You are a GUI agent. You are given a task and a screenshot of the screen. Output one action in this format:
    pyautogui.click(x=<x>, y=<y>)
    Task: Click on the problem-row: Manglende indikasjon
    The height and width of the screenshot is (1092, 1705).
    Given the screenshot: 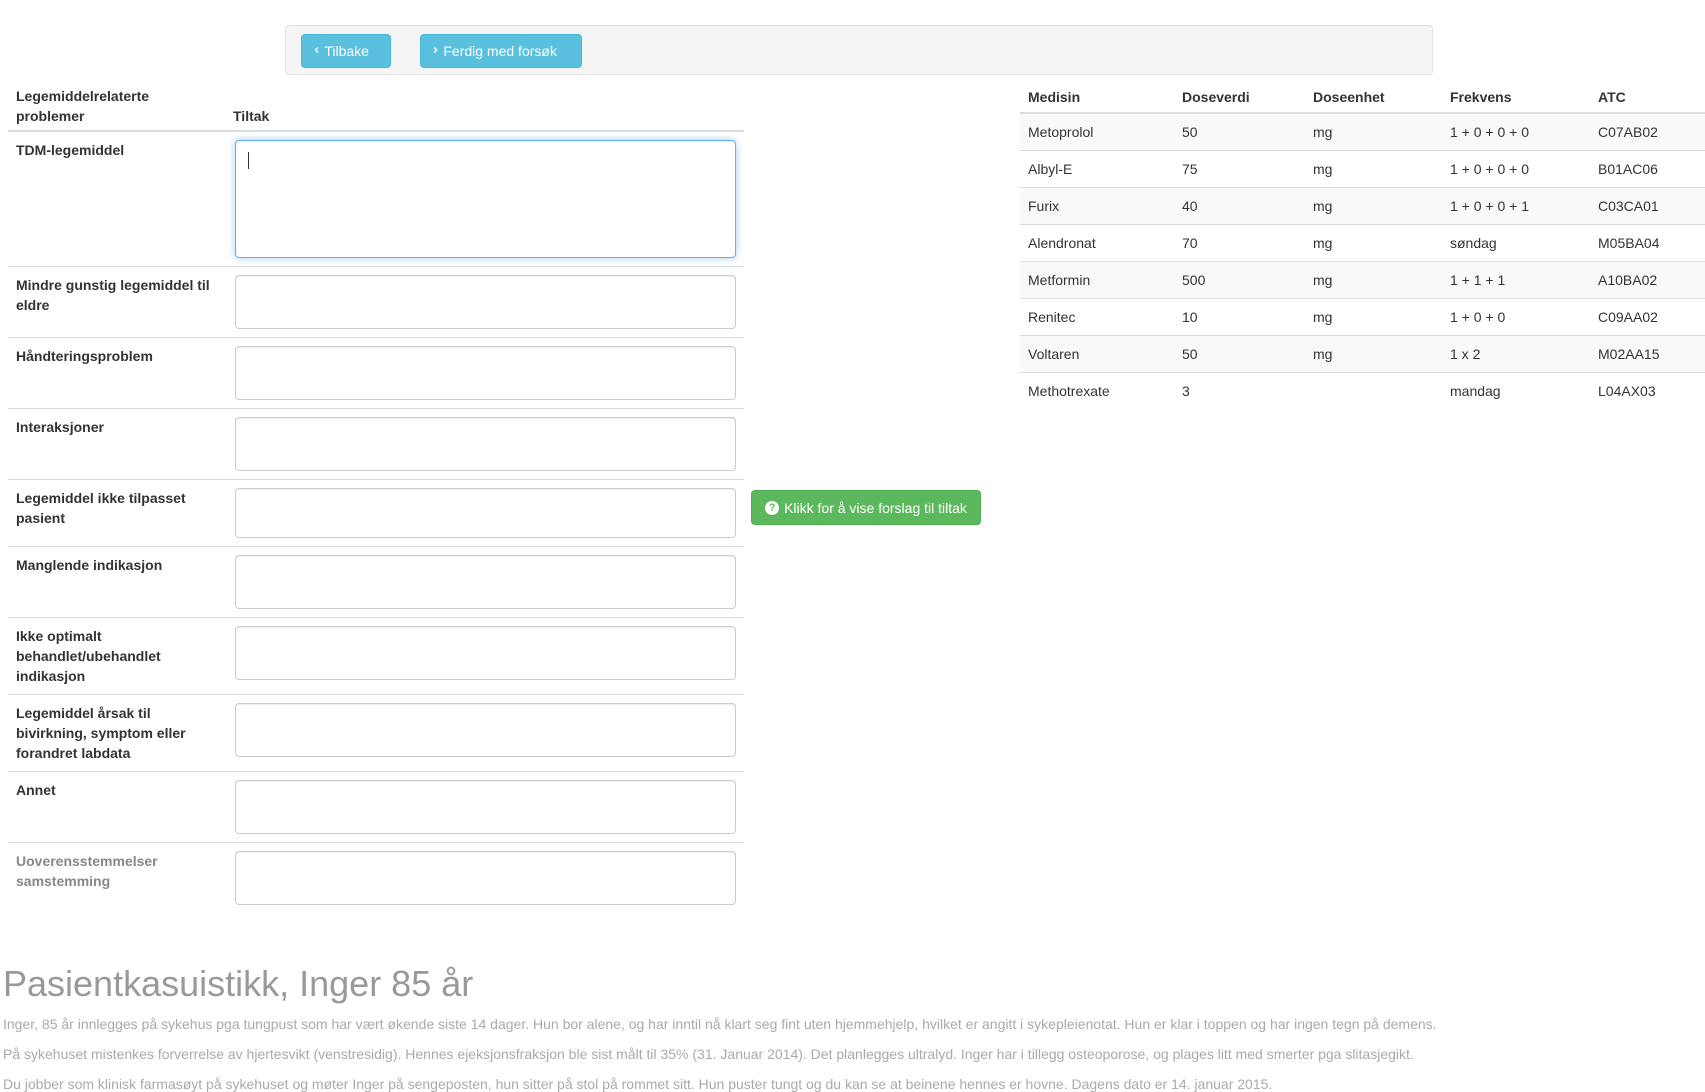 What is the action you would take?
    pyautogui.click(x=376, y=582)
    